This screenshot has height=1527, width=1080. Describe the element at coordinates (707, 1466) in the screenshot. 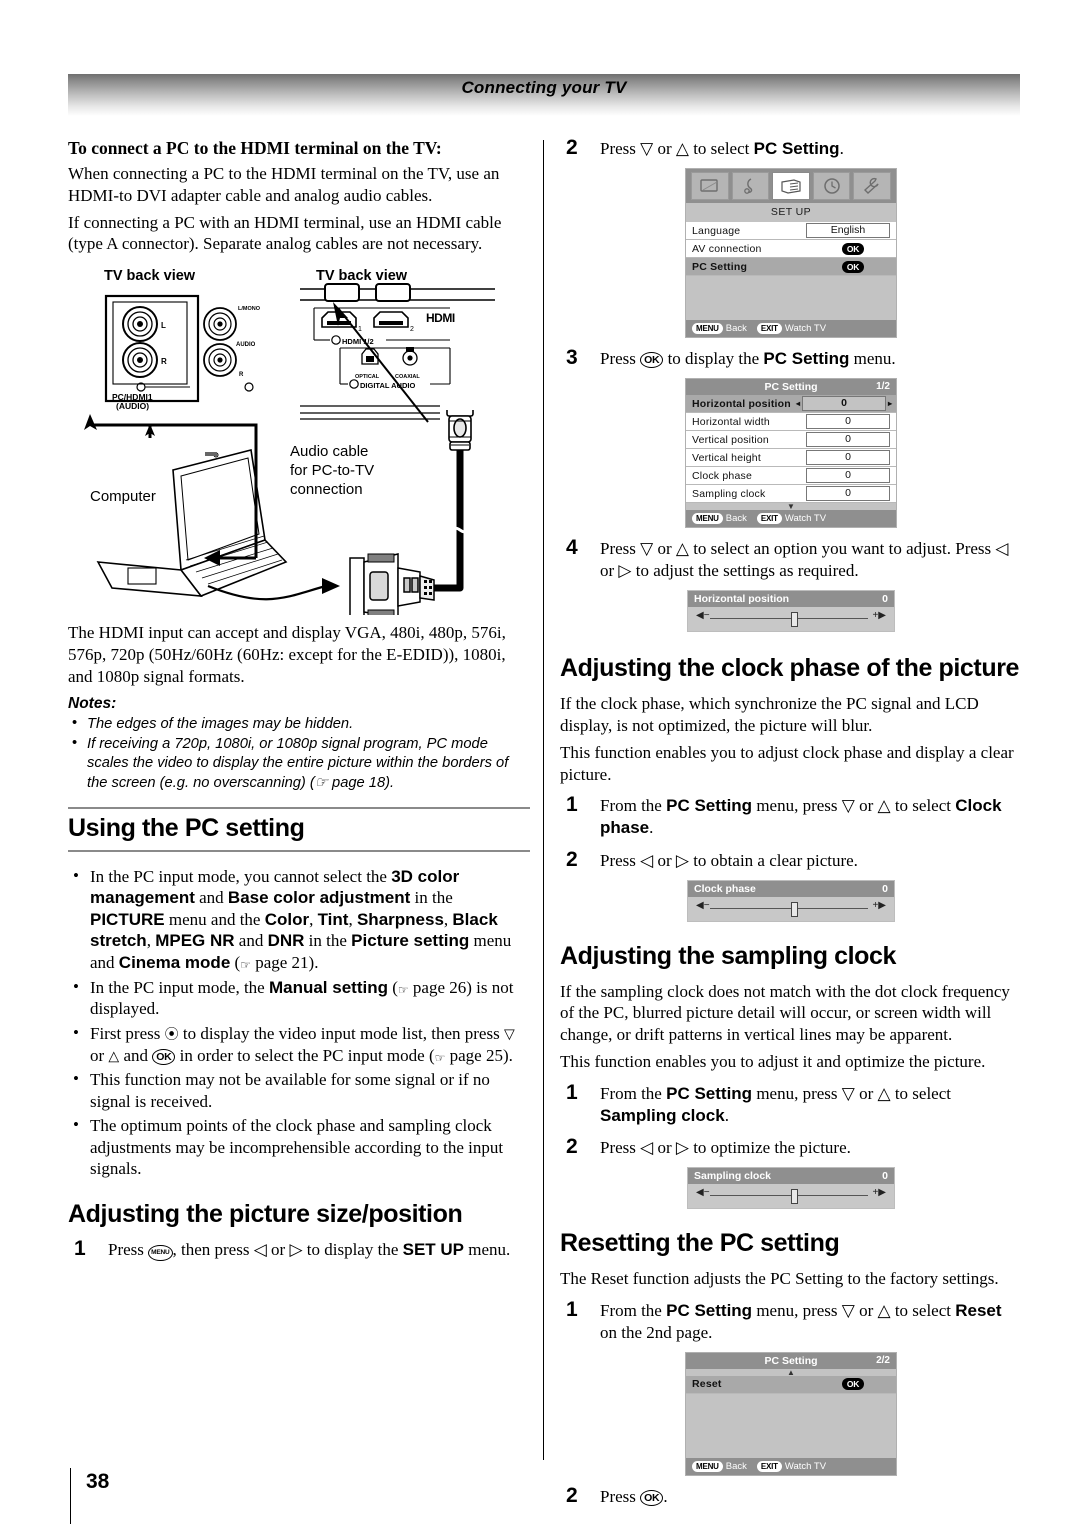

I see `menu-key-badge-icon: MENU` at that location.